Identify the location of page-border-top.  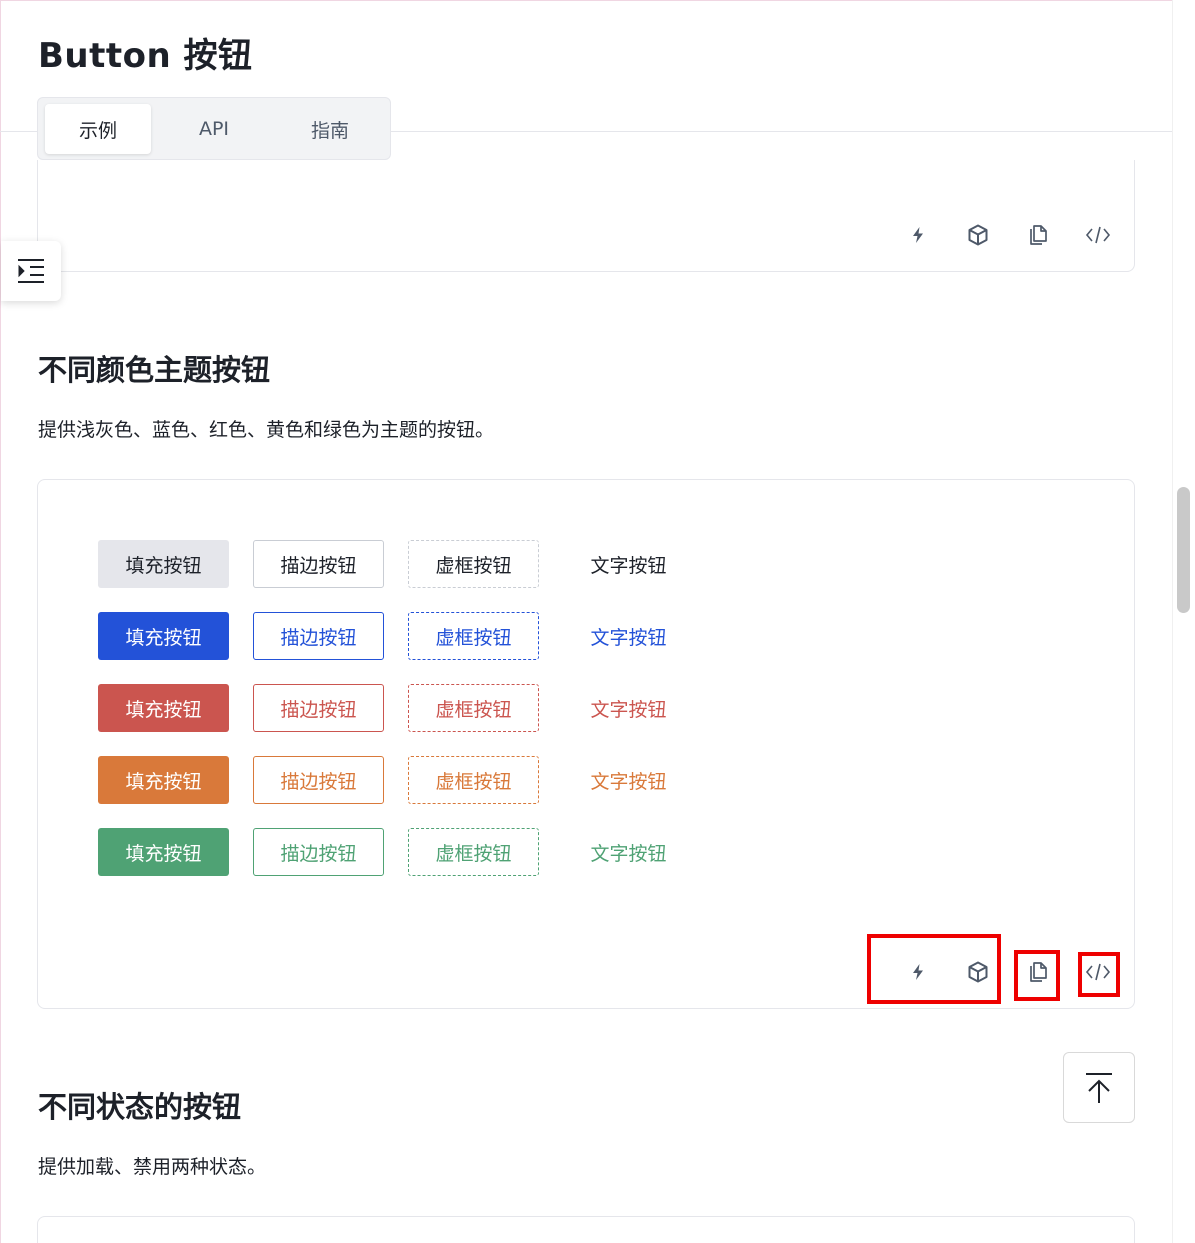
(597, 0).